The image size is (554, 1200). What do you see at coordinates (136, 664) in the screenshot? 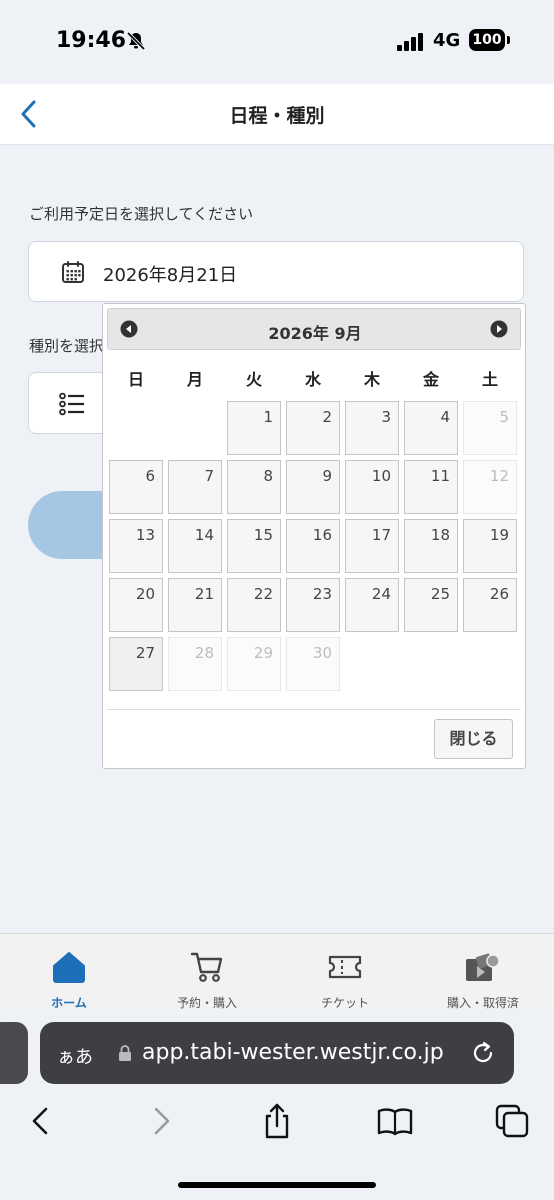
I see `calendar-day: 27` at bounding box center [136, 664].